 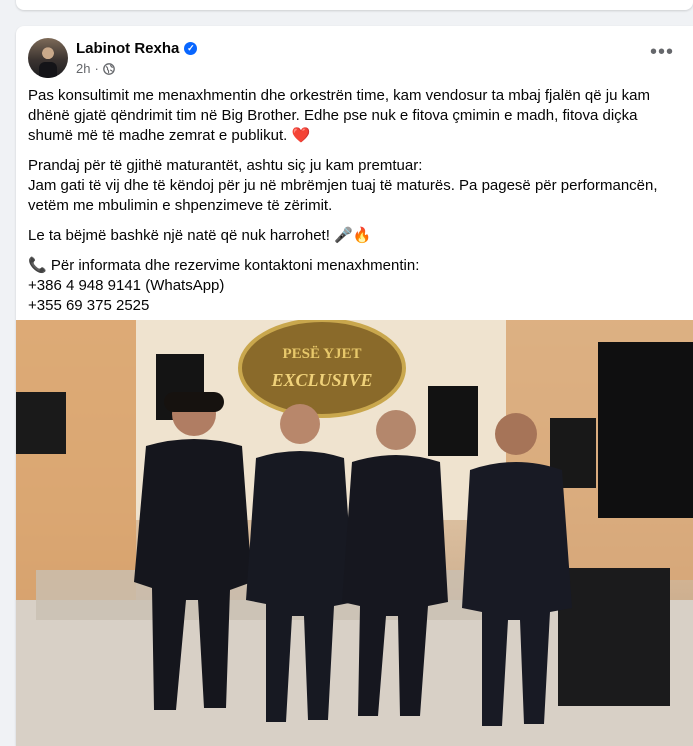 What do you see at coordinates (662, 54) in the screenshot?
I see `more-options-button: •••` at bounding box center [662, 54].